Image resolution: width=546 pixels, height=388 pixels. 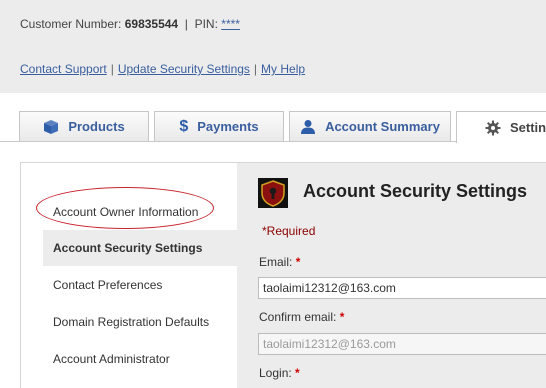 What do you see at coordinates (151, 24) in the screenshot?
I see `customer-number: 69835544` at bounding box center [151, 24].